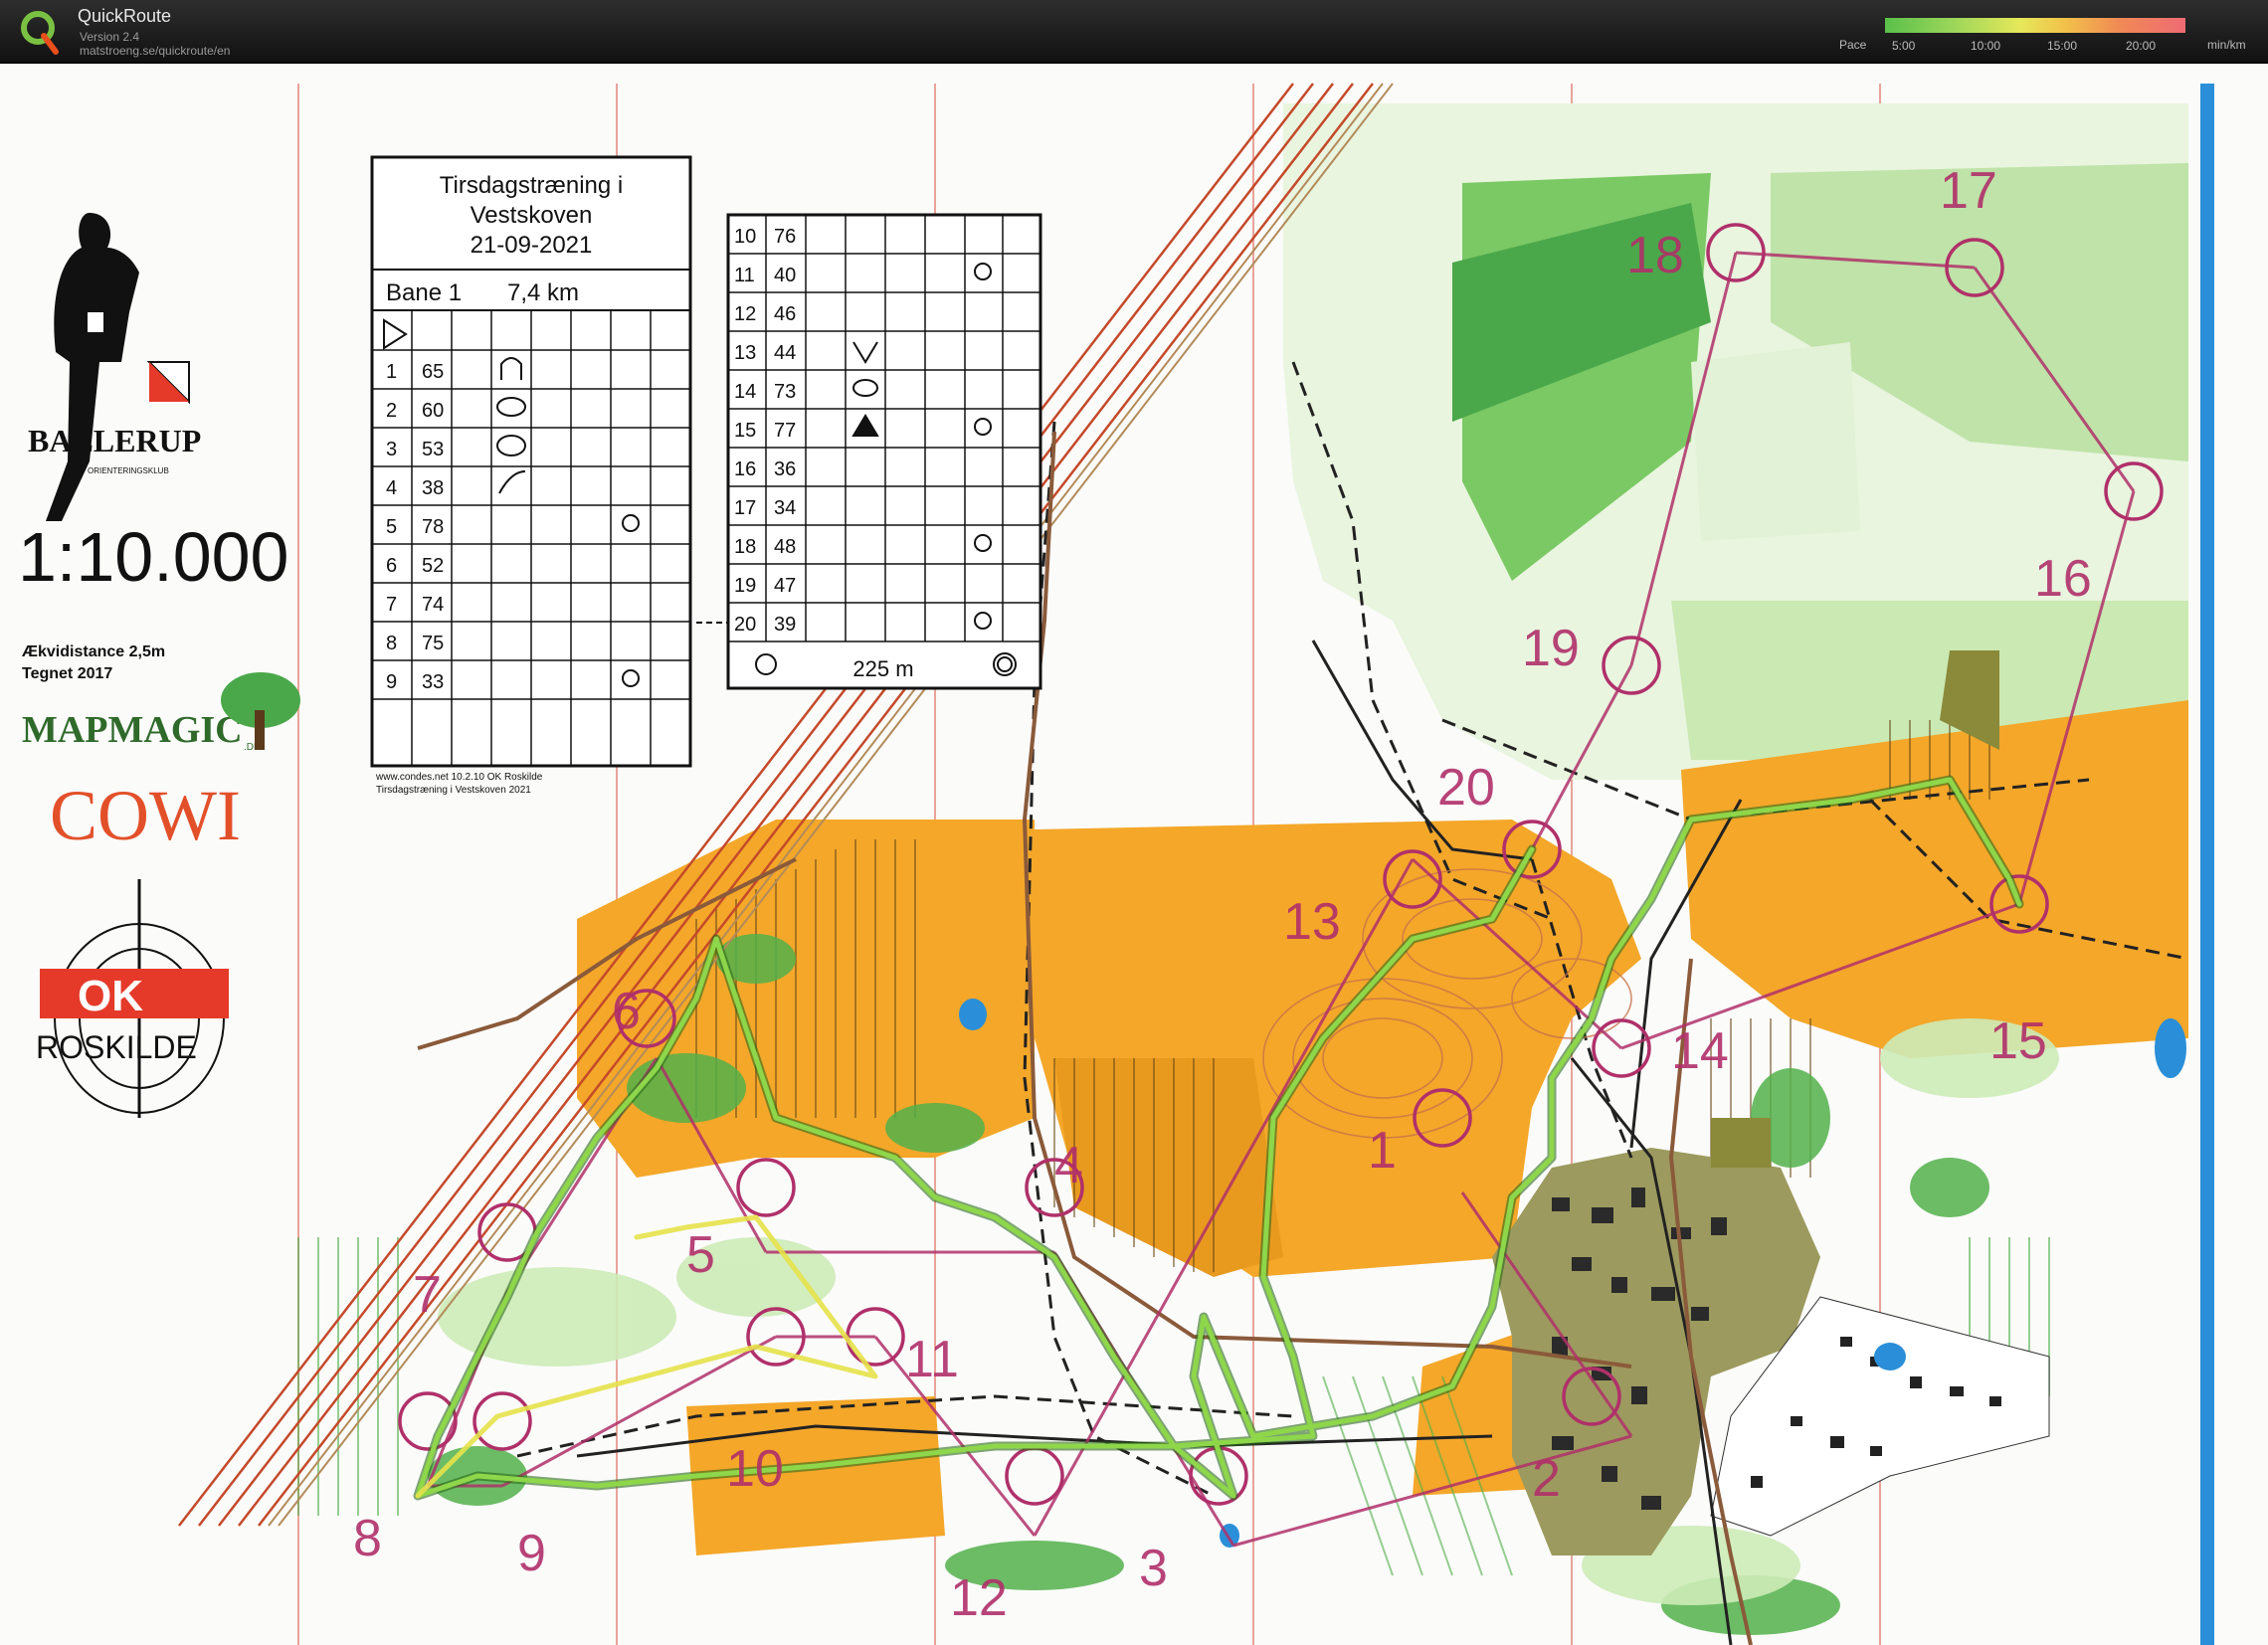  Describe the element at coordinates (532, 245) in the screenshot. I see `event-date: 21-09-2021` at that location.